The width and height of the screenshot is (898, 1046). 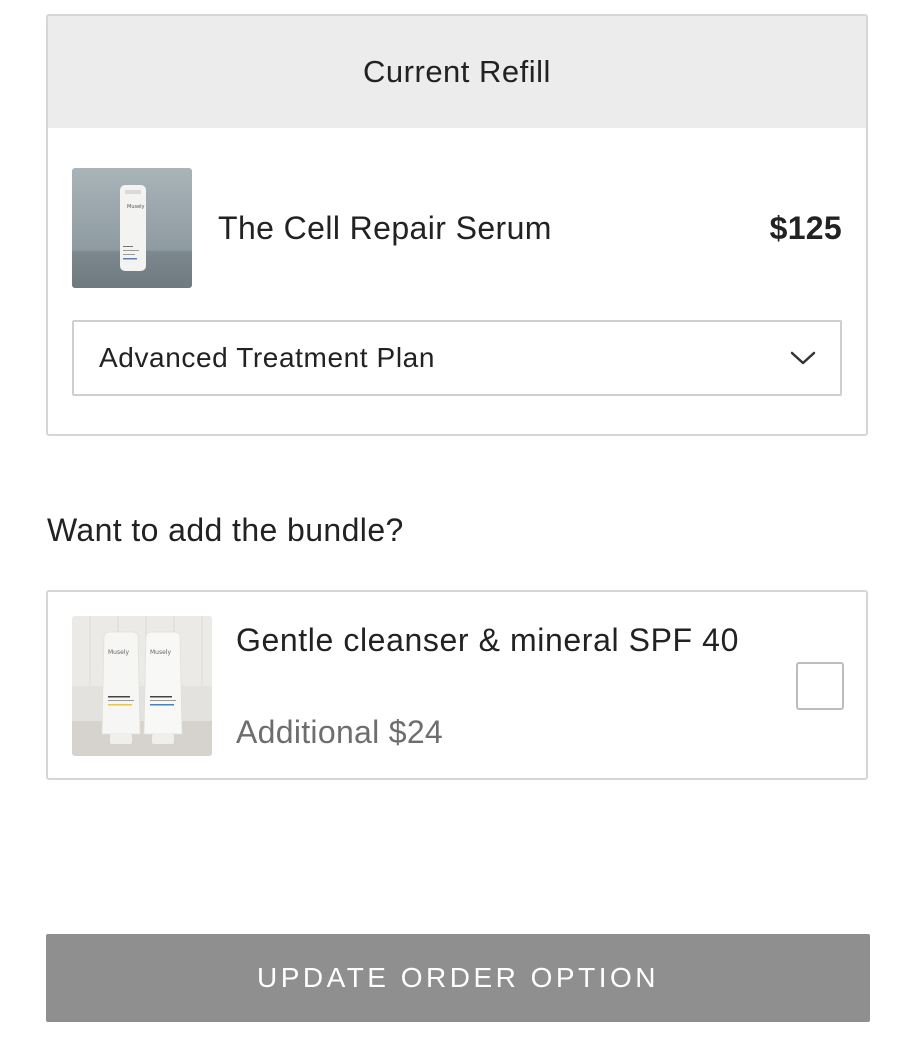 What do you see at coordinates (487, 640) in the screenshot?
I see `bundle-name: Gentle cleanser & mineral SPF 40` at bounding box center [487, 640].